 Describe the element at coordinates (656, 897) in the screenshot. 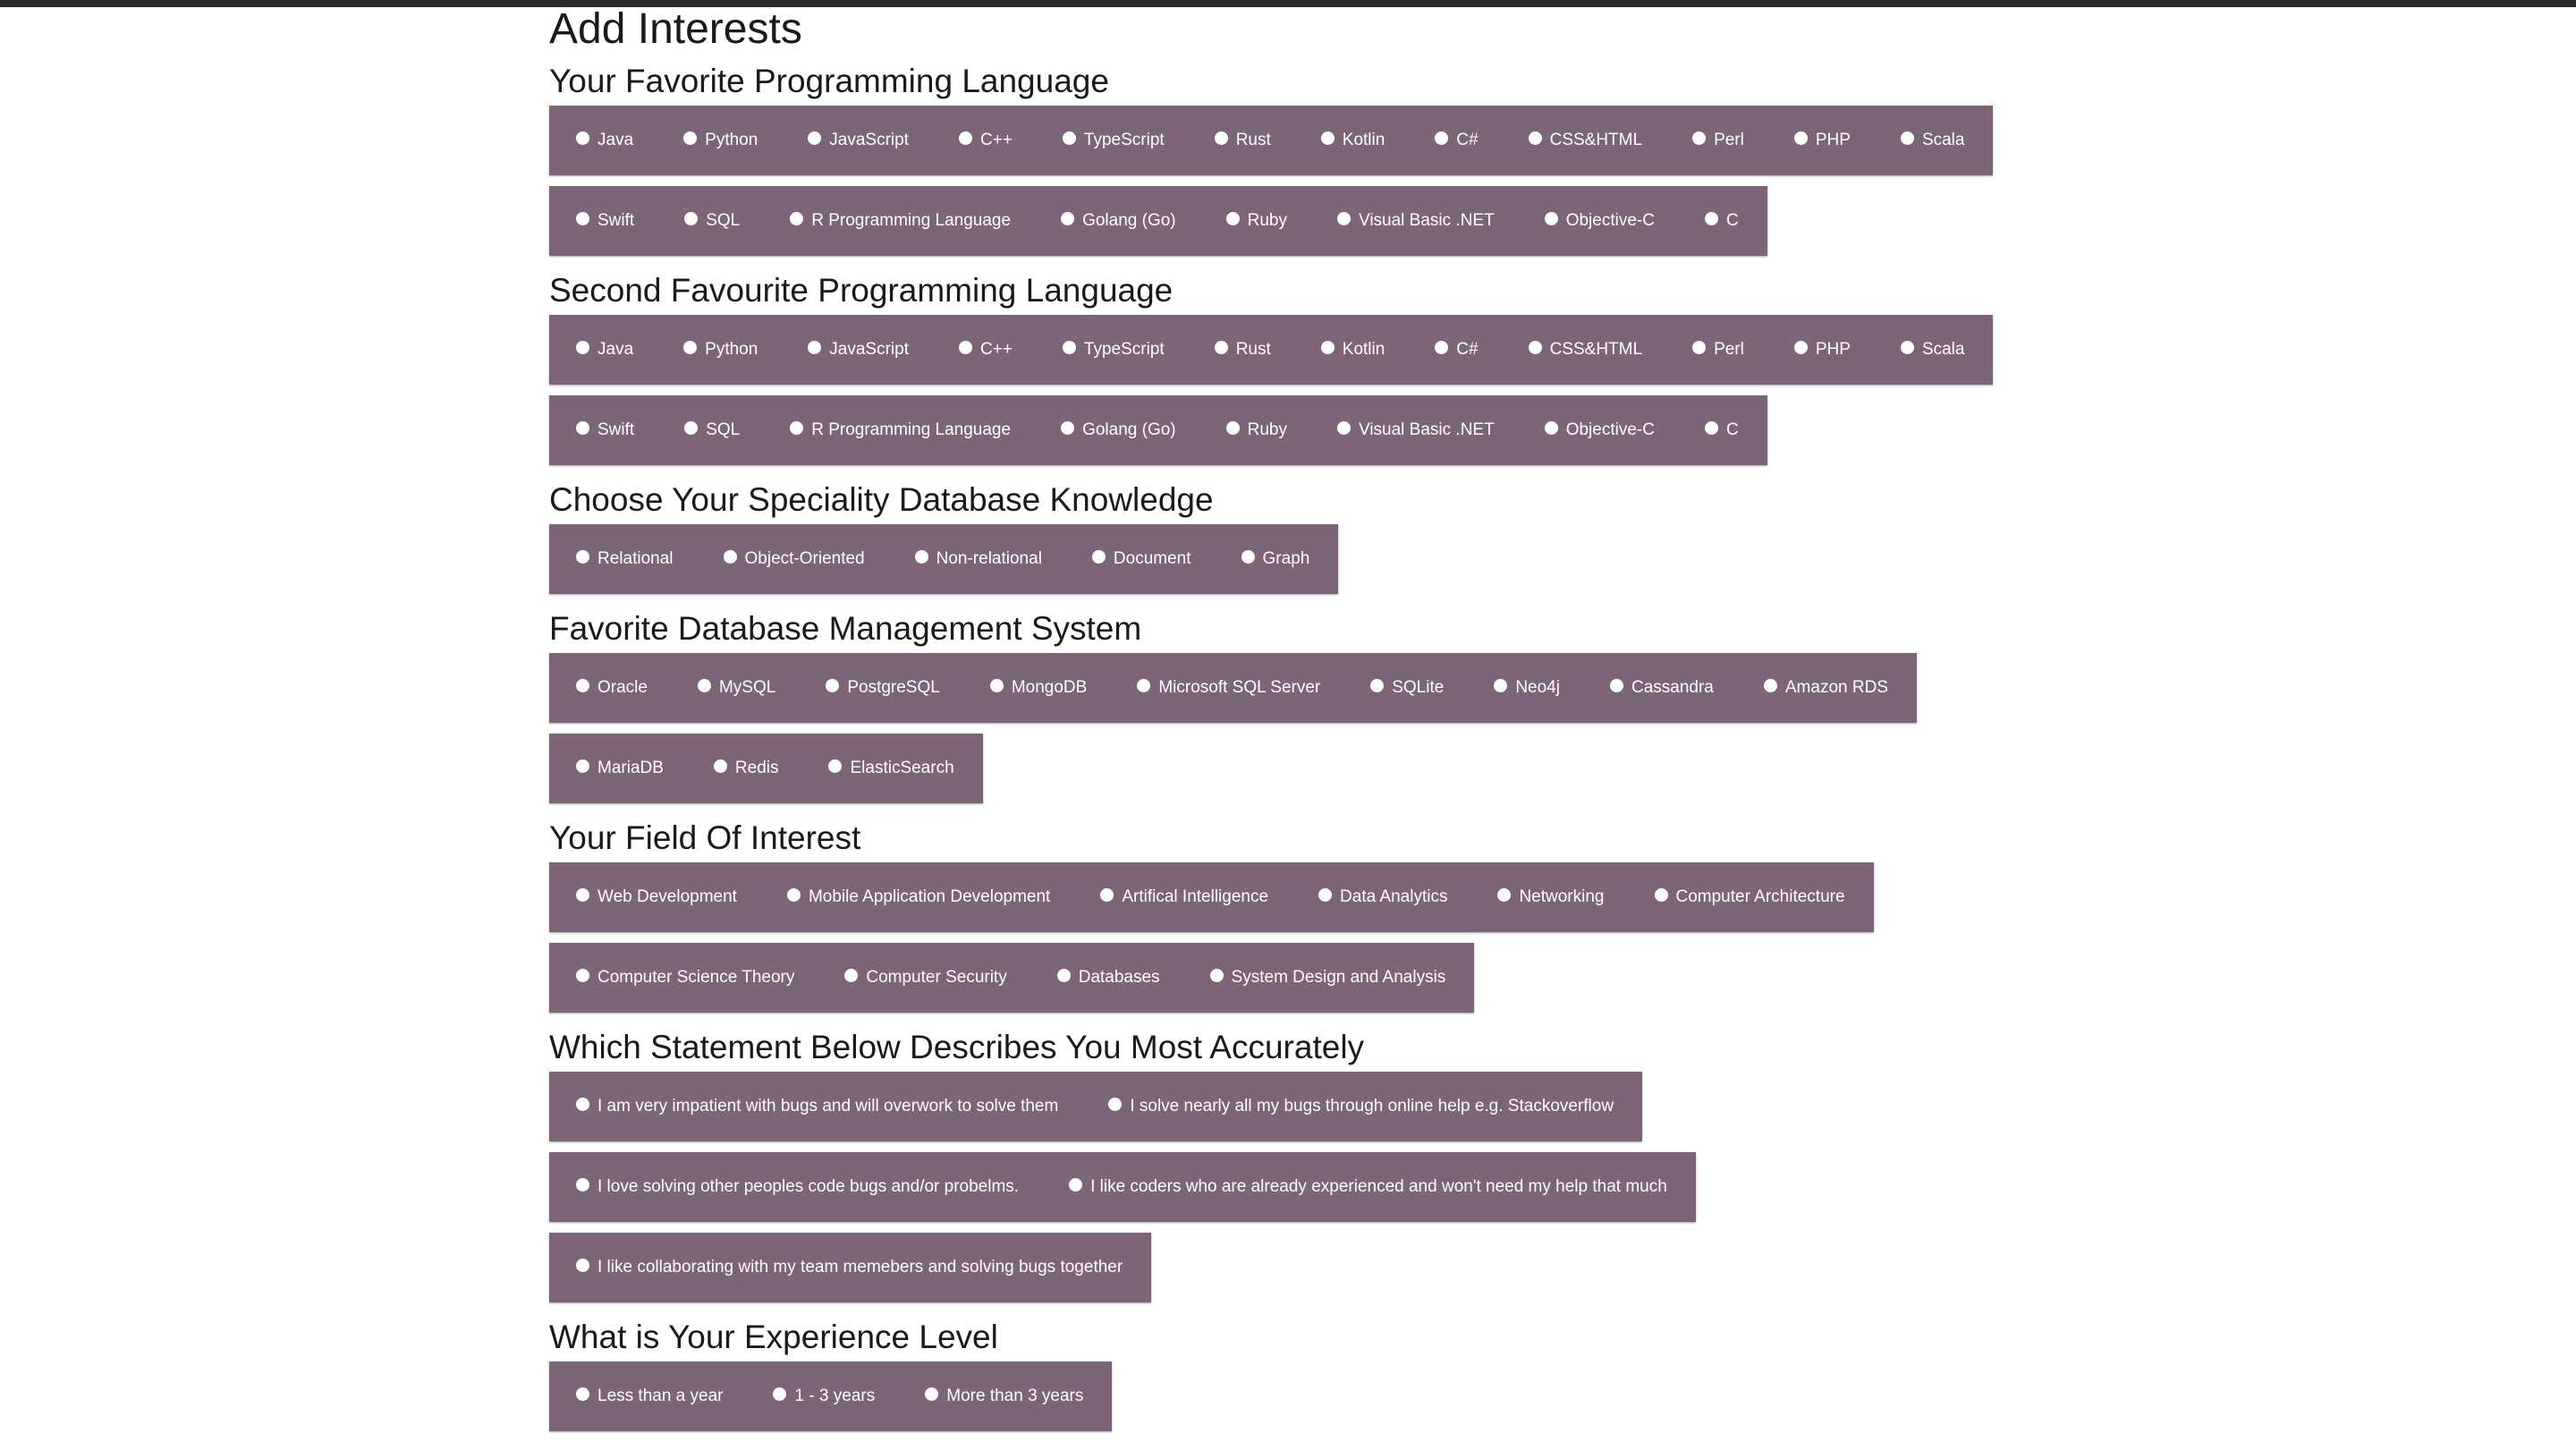

I see `radio-option: Web Development` at that location.